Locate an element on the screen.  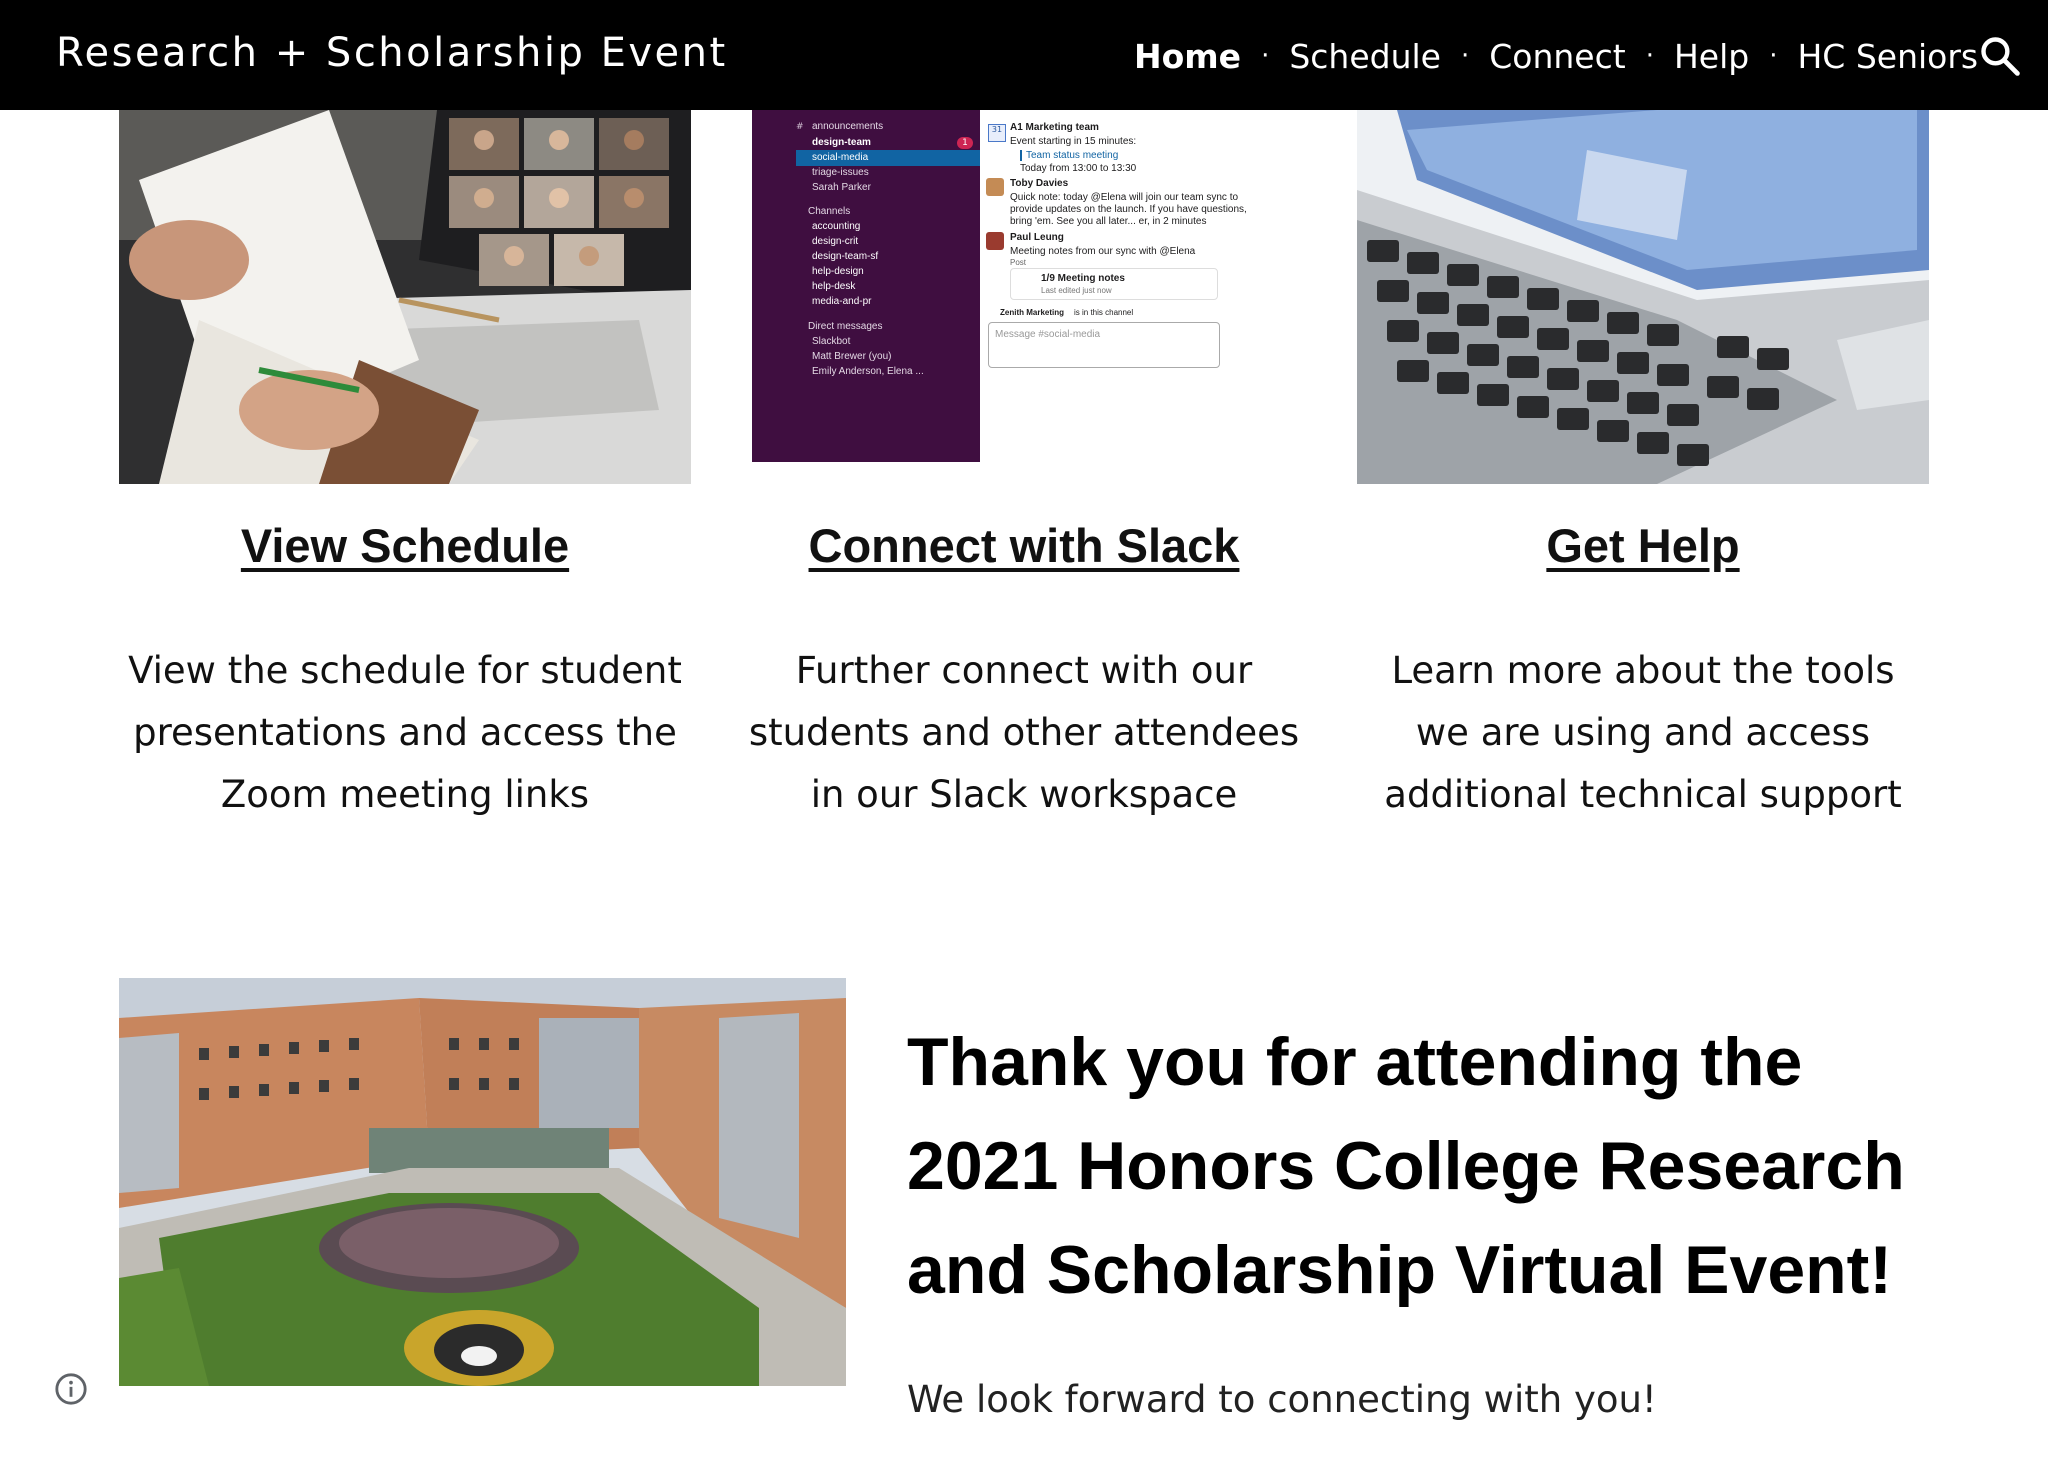
nav-schedule: Schedule is located at coordinates (1365, 56).